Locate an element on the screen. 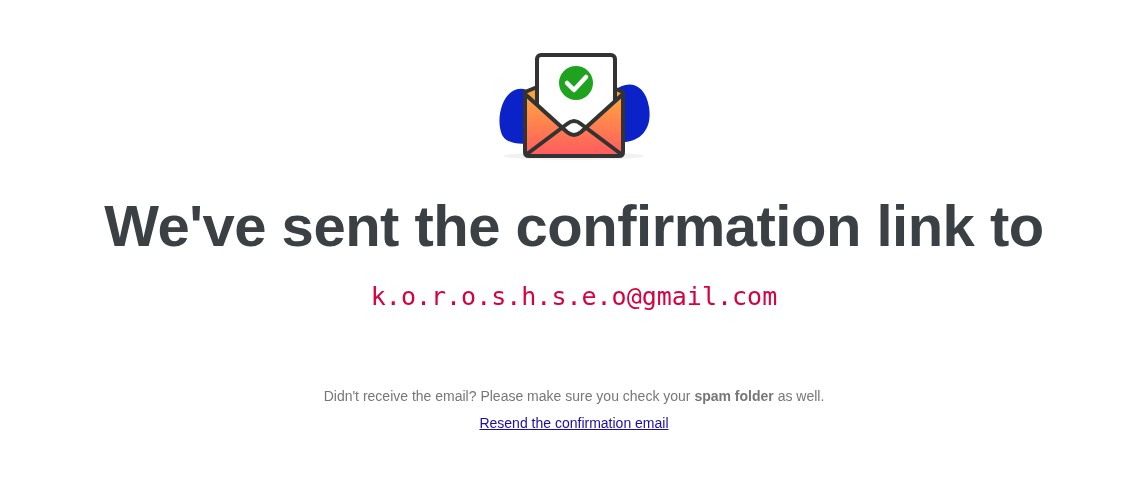 The width and height of the screenshot is (1148, 492). spam-folder-note: Didn't receive the email? Please make sure you check your spam folder as well. is located at coordinates (574, 396).